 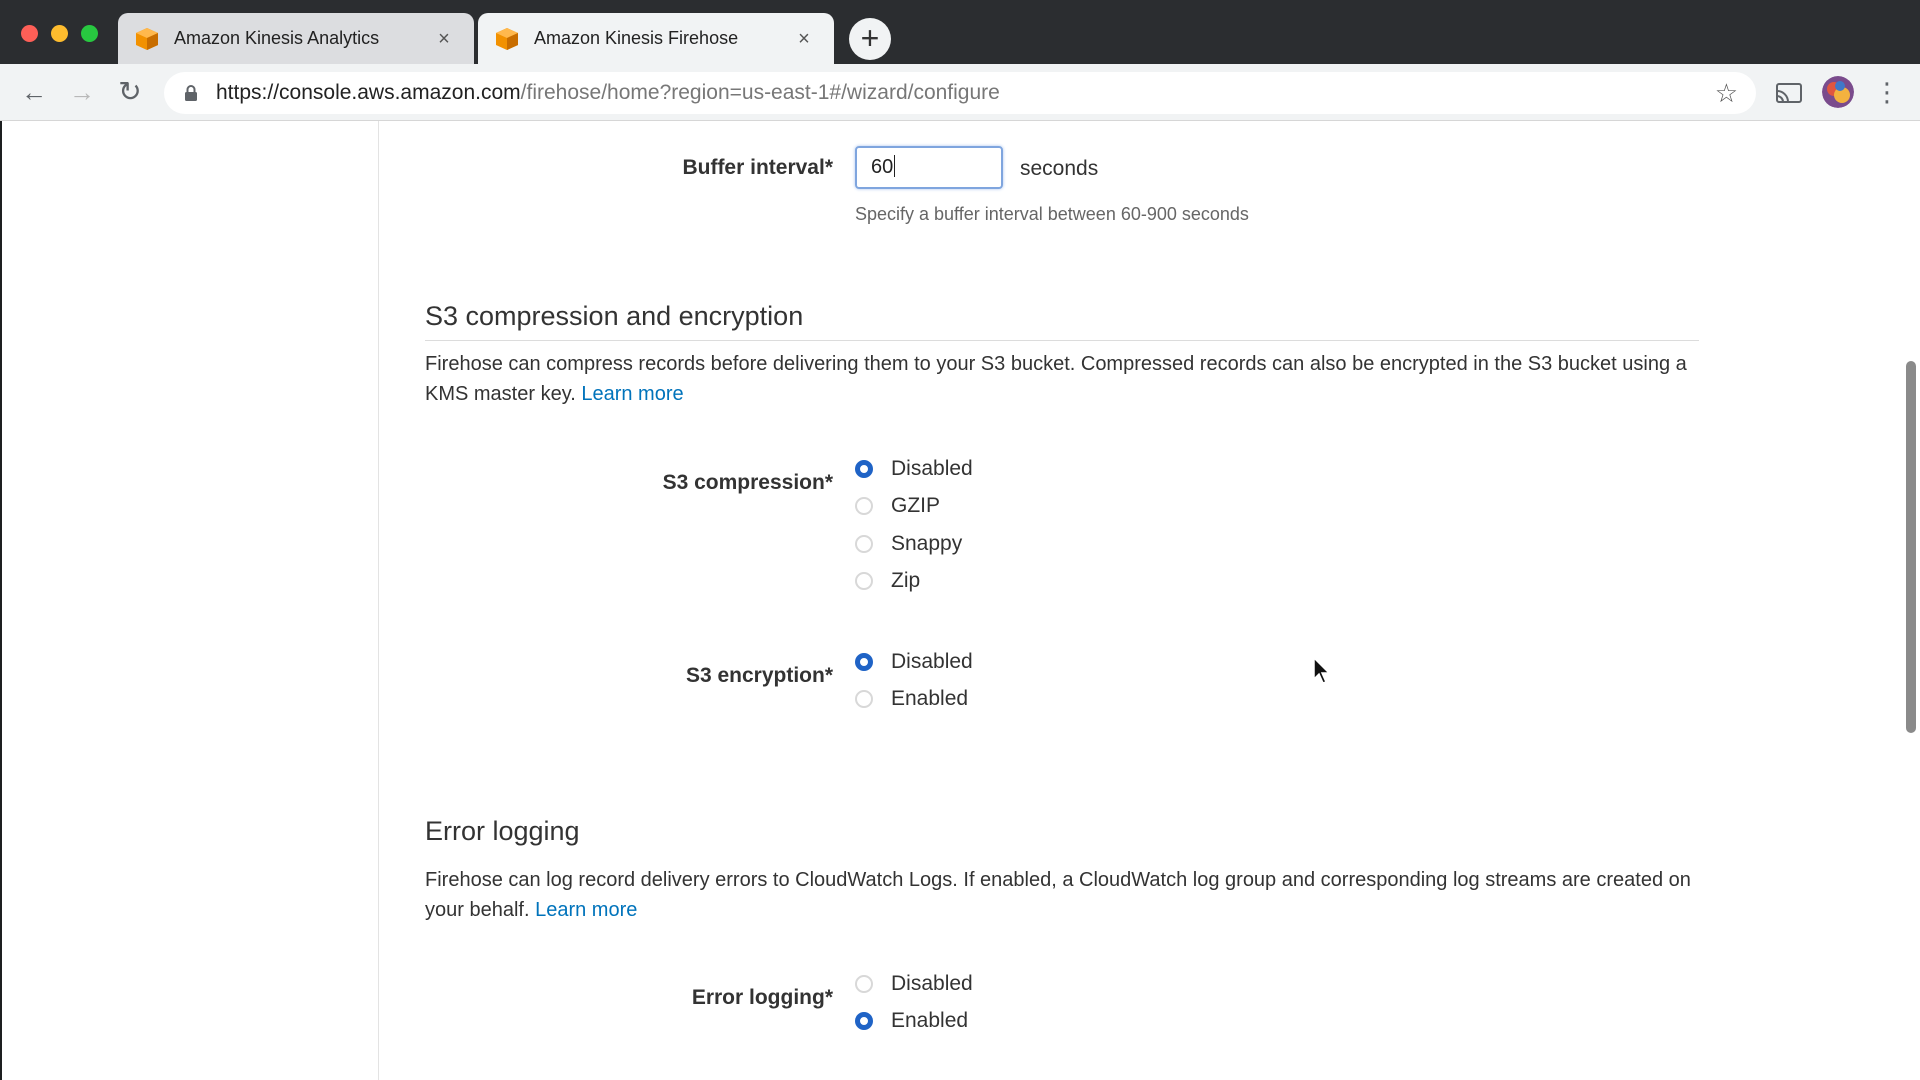 I want to click on forward-arrow-icon: →, so click(x=82, y=92).